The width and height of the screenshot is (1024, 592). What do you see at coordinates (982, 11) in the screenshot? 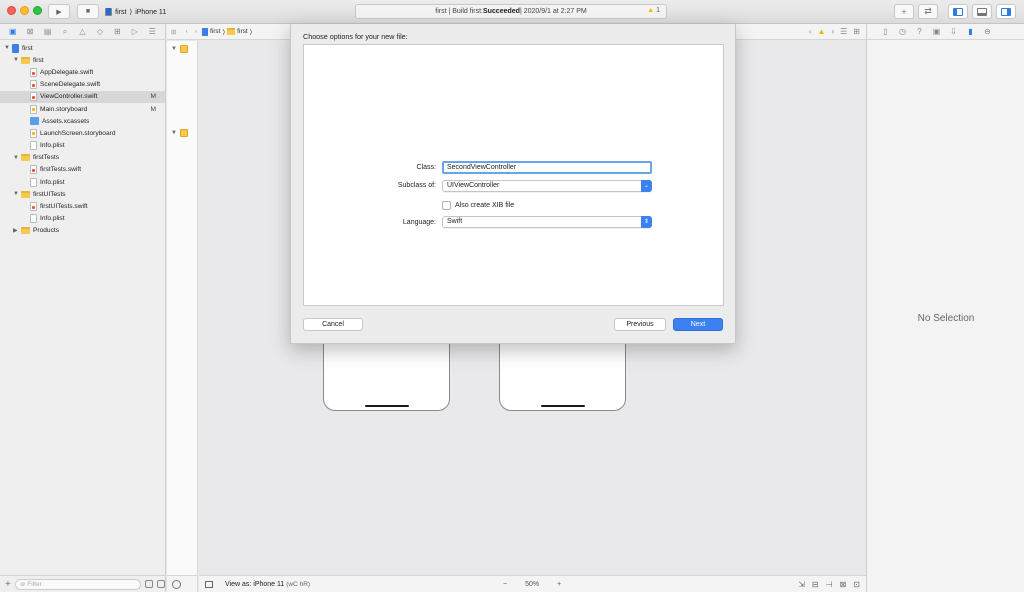
I see `toggle-debug-area-button` at bounding box center [982, 11].